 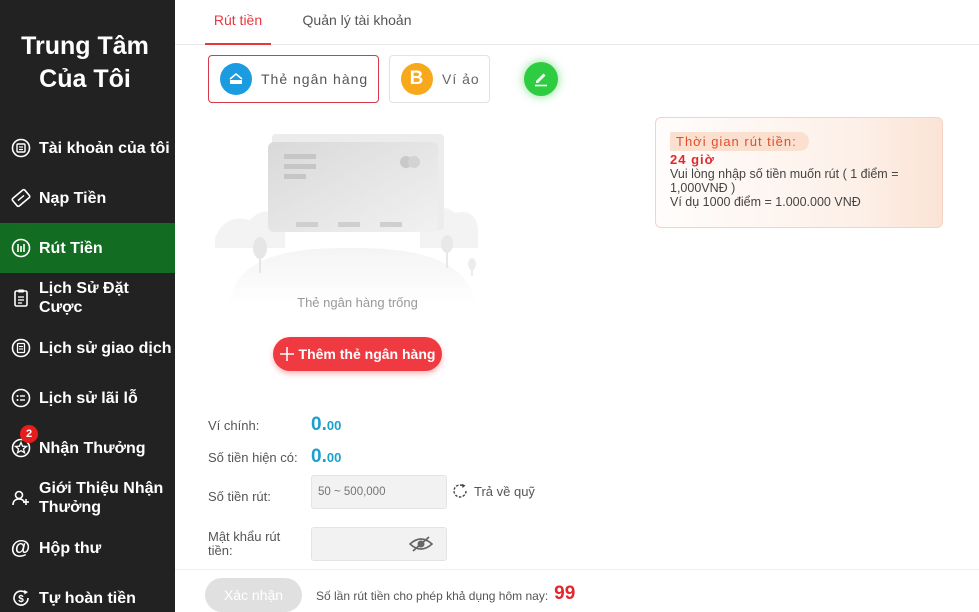 What do you see at coordinates (334, 457) in the screenshot?
I see `available-dec: 00` at bounding box center [334, 457].